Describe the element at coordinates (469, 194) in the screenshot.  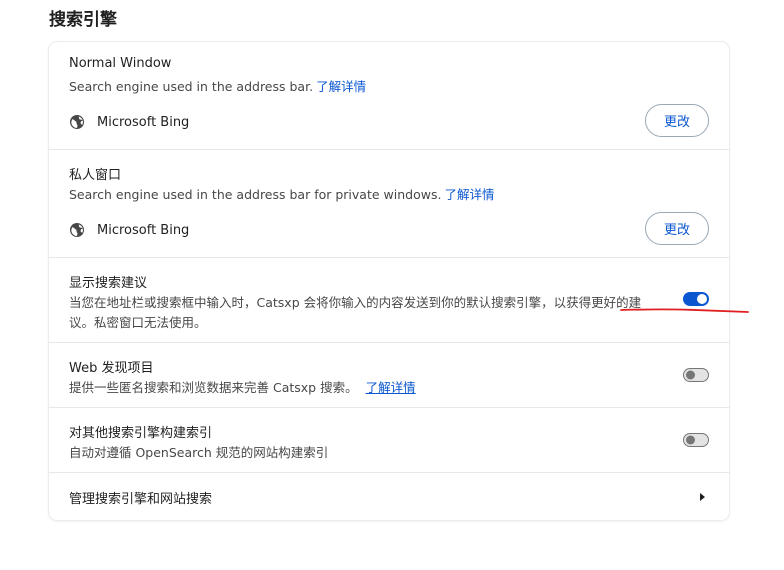
I see `private-window-learn-more-link: 了解详情` at that location.